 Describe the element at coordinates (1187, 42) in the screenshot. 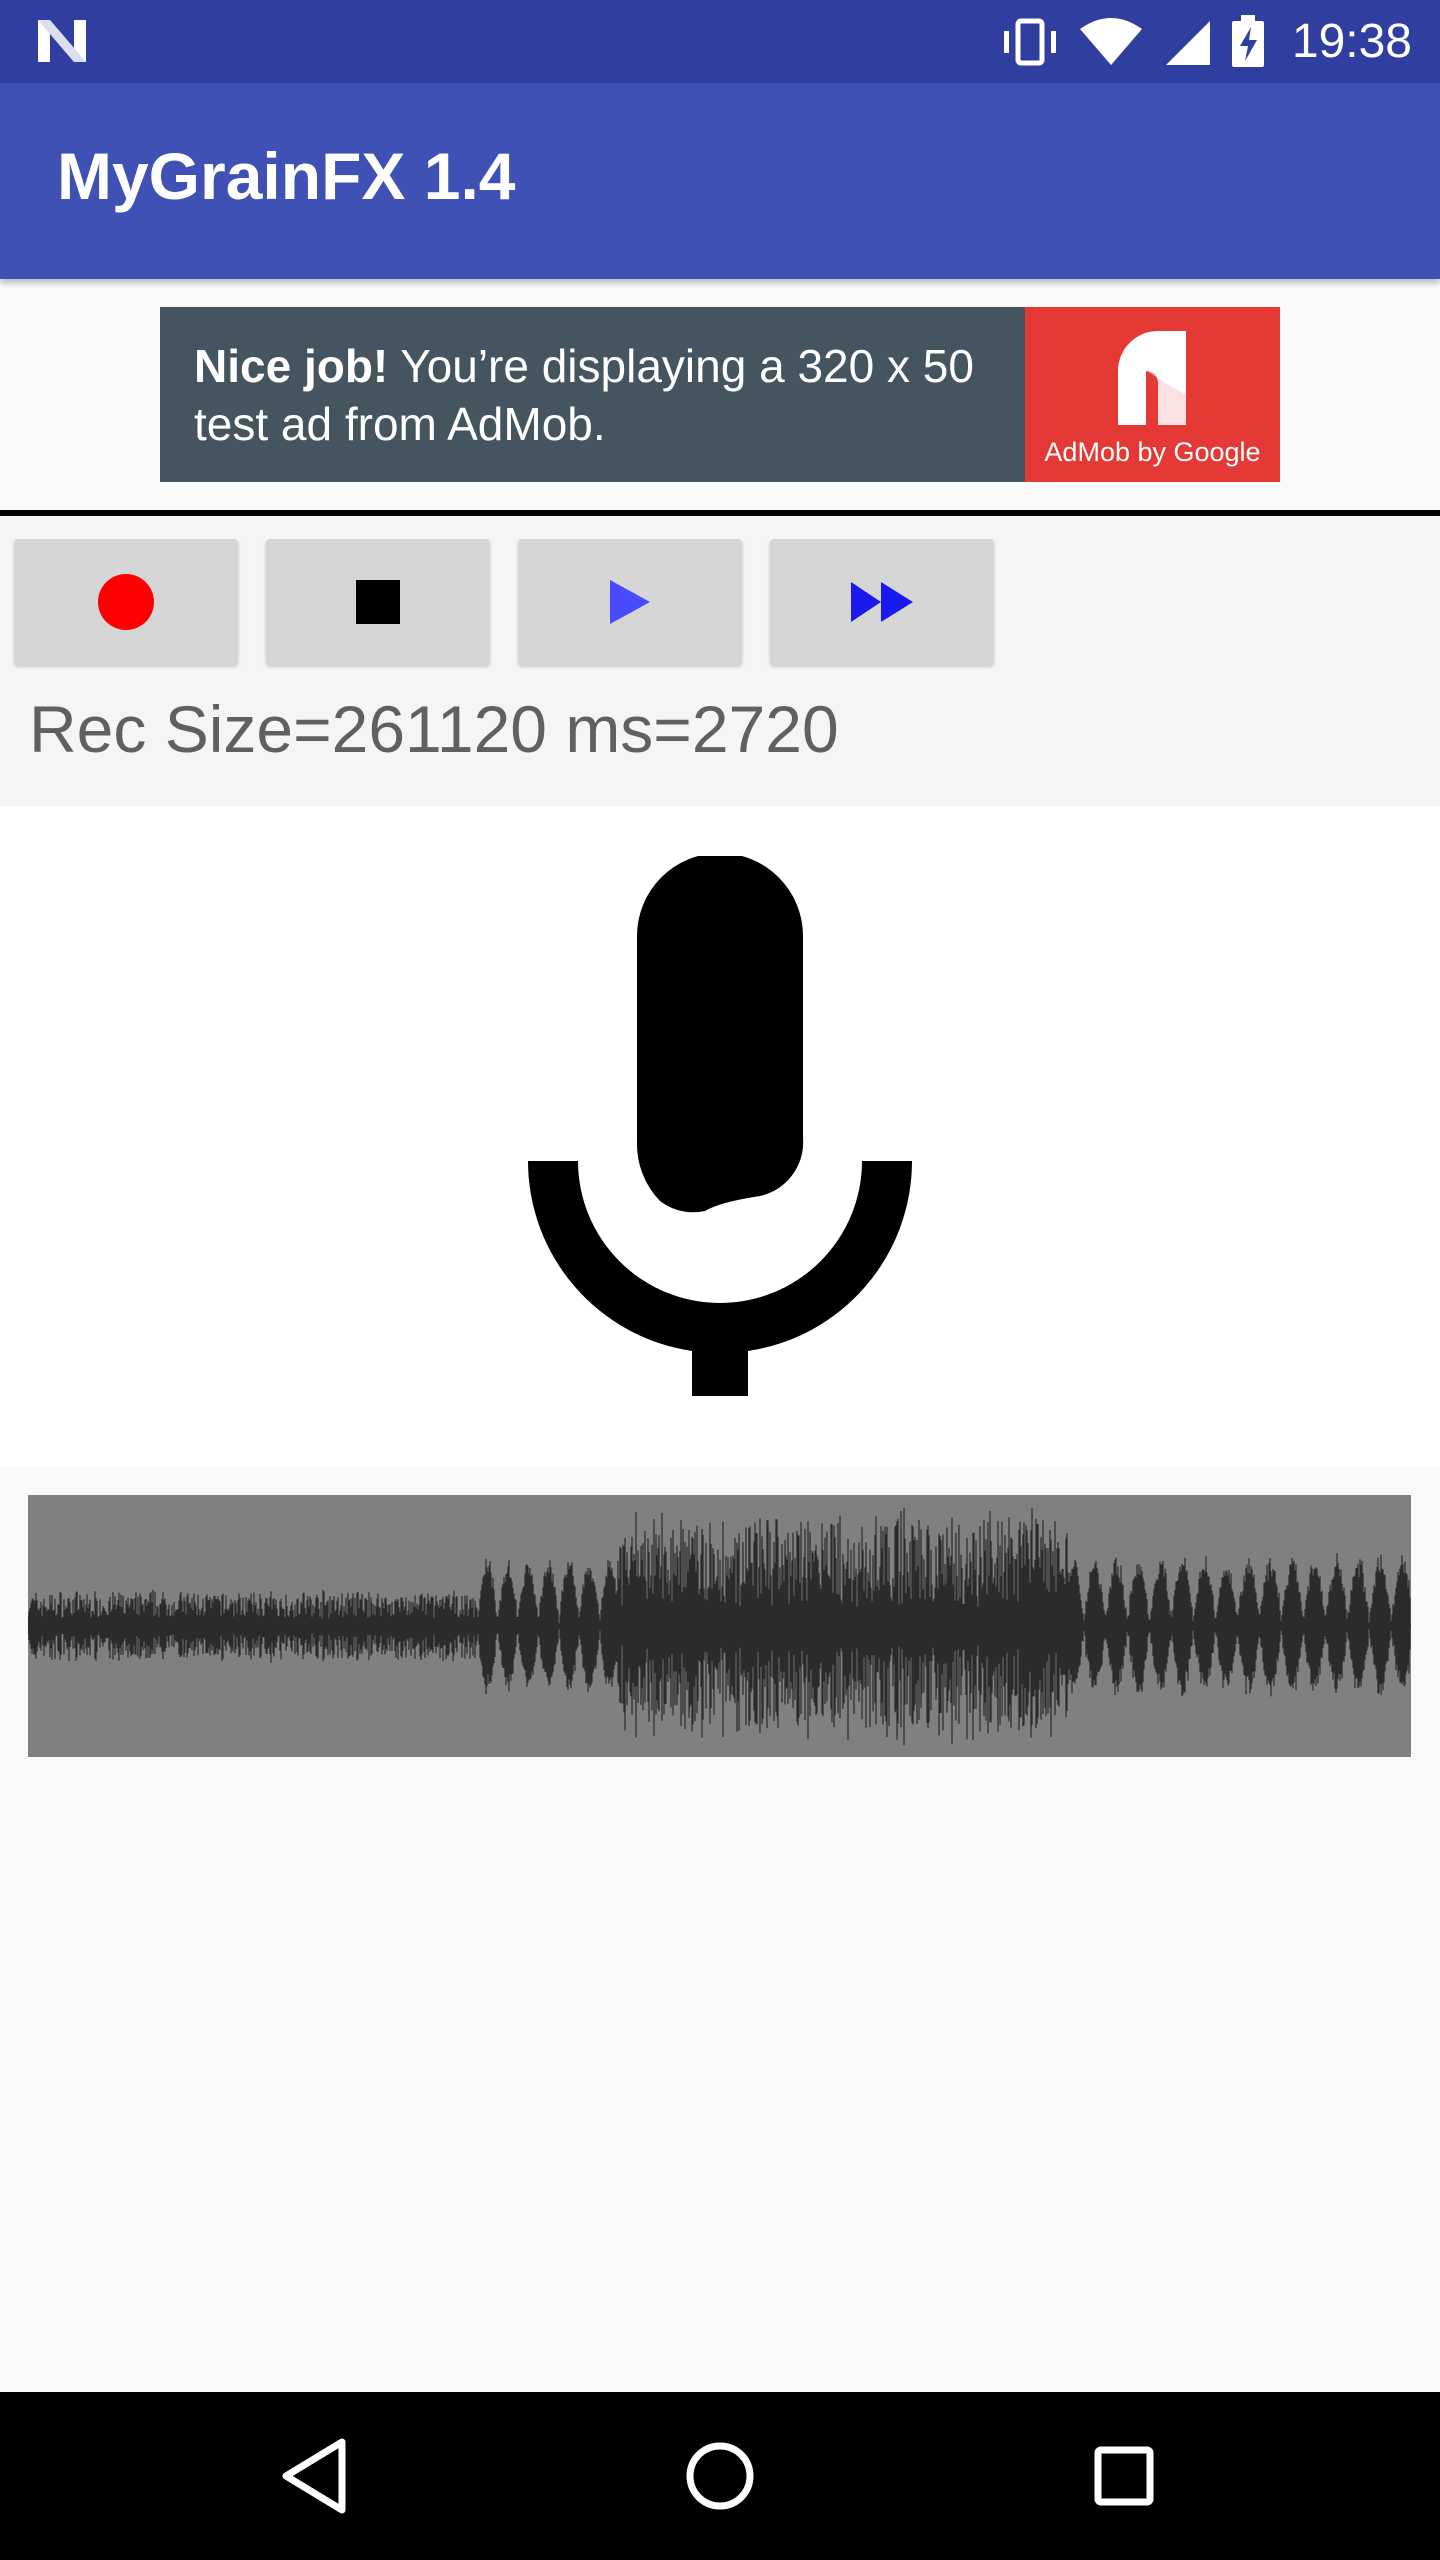

I see `signal-icon` at that location.